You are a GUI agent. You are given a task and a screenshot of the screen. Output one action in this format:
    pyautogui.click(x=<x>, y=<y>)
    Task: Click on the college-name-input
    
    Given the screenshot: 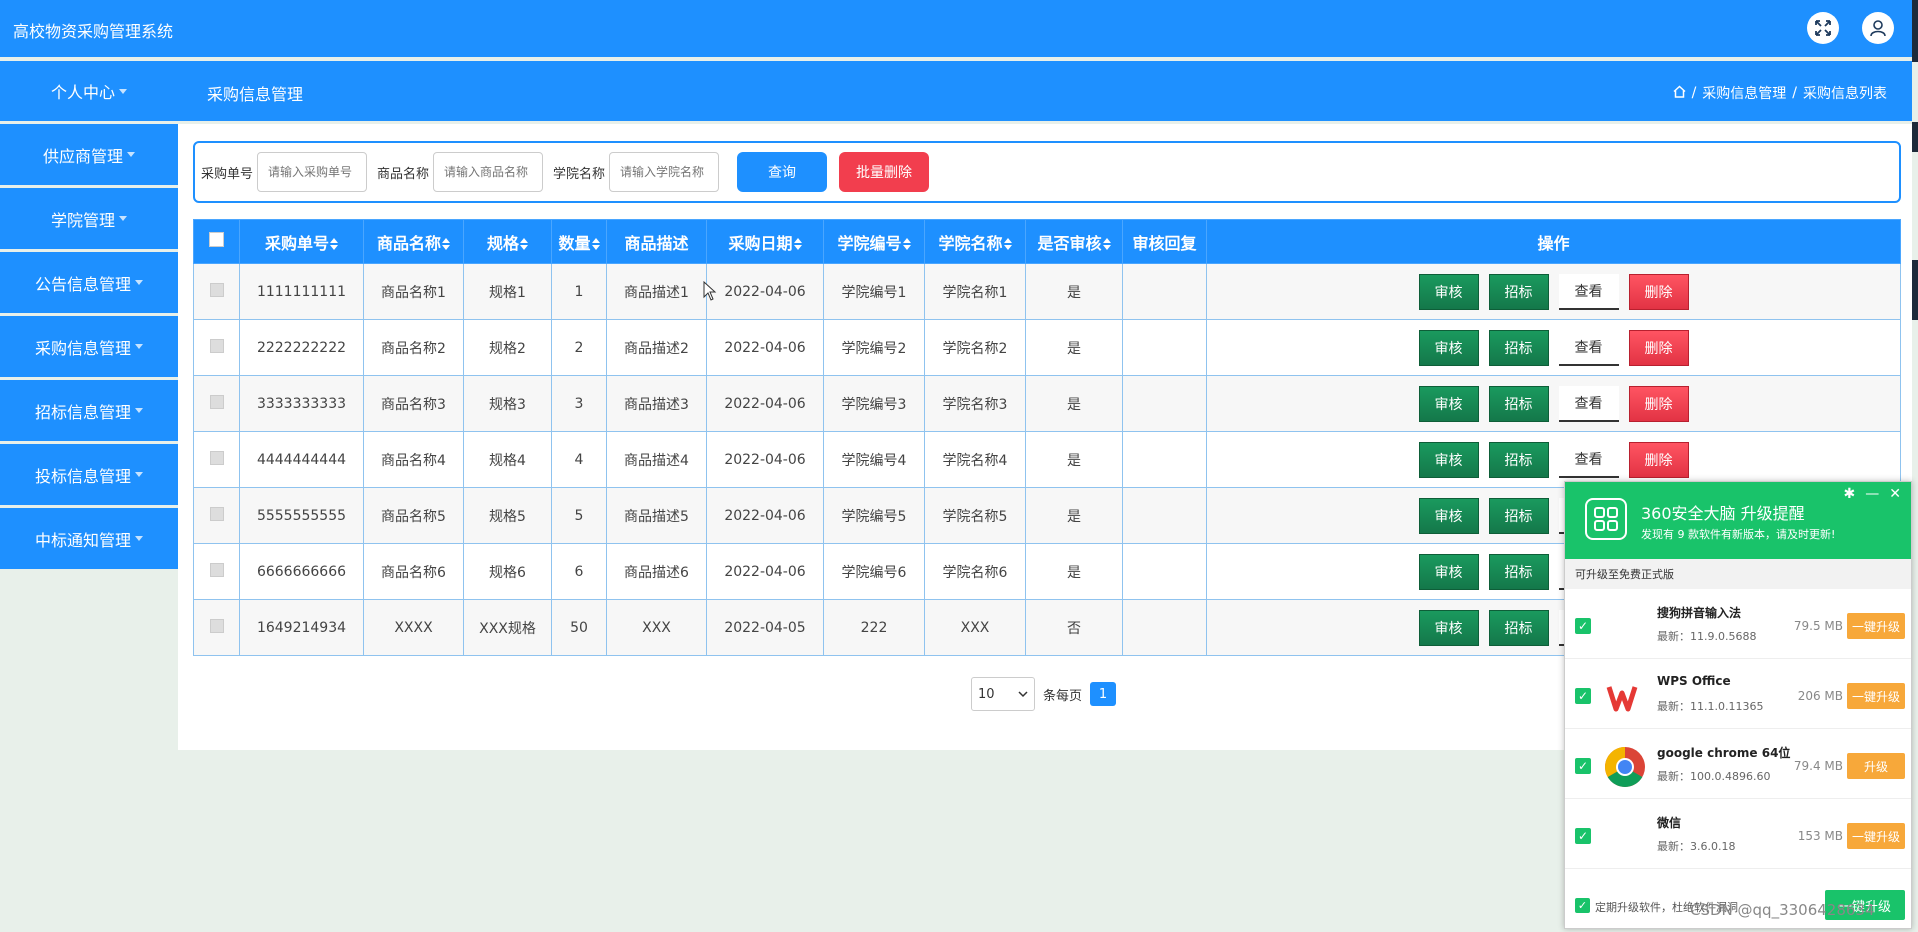 What is the action you would take?
    pyautogui.click(x=664, y=172)
    